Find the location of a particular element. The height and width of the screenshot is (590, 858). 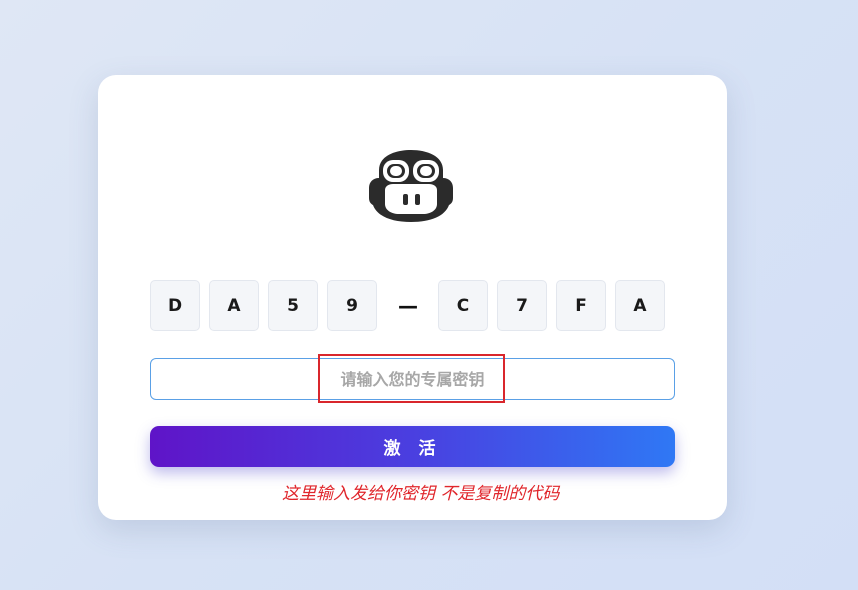

key-input is located at coordinates (412, 379).